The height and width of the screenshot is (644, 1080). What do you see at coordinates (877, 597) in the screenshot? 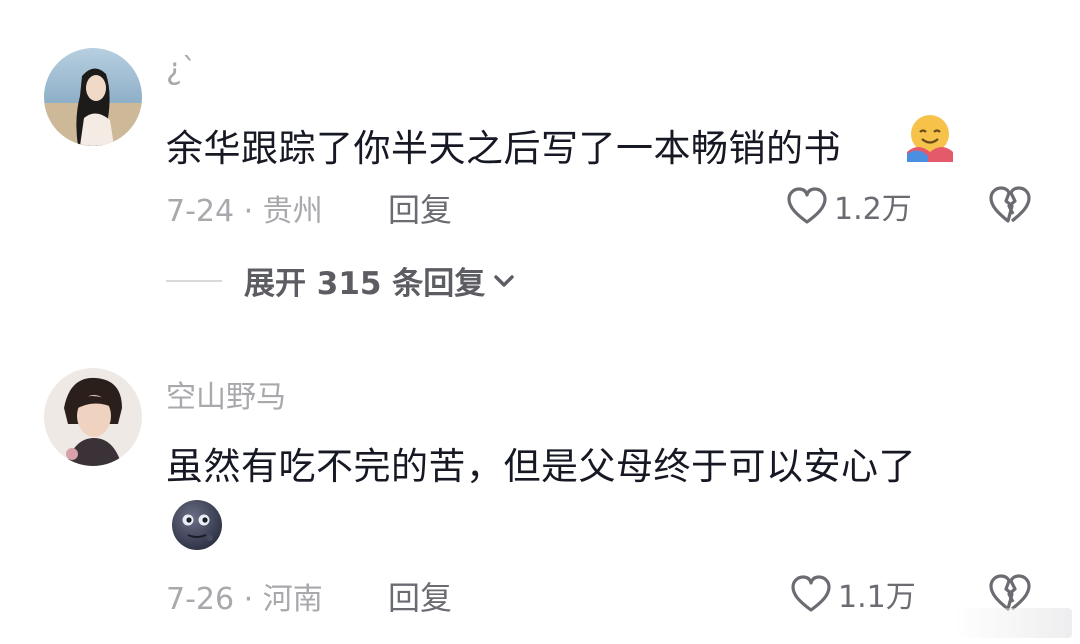
I see `like-count: 1.1万` at bounding box center [877, 597].